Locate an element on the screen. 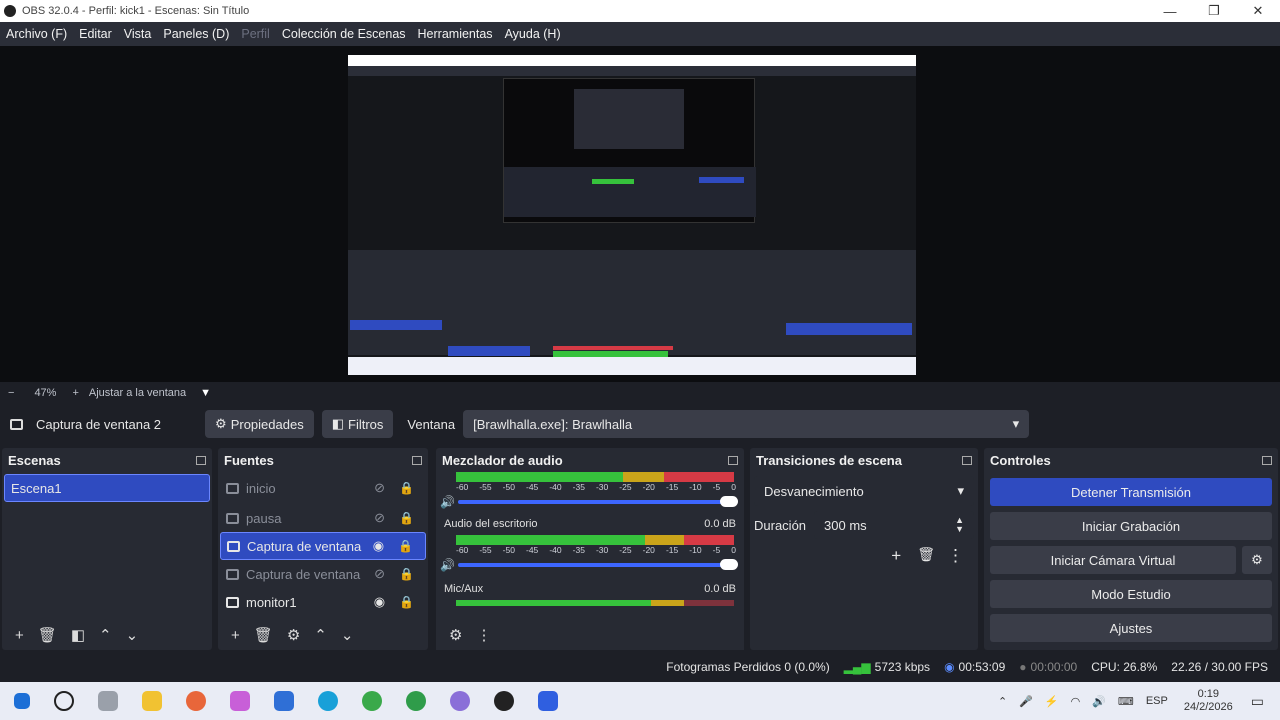 This screenshot has height=720, width=1280. zoom-fit-label: Ajustar a la ventana is located at coordinates (137, 393).